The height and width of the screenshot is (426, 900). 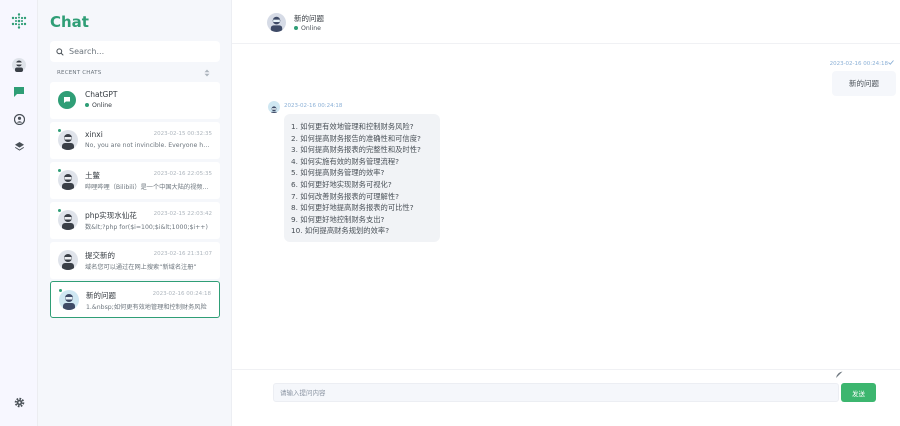 What do you see at coordinates (181, 294) in the screenshot?
I see `chat-item-time: 2023-02-16 00:24:18` at bounding box center [181, 294].